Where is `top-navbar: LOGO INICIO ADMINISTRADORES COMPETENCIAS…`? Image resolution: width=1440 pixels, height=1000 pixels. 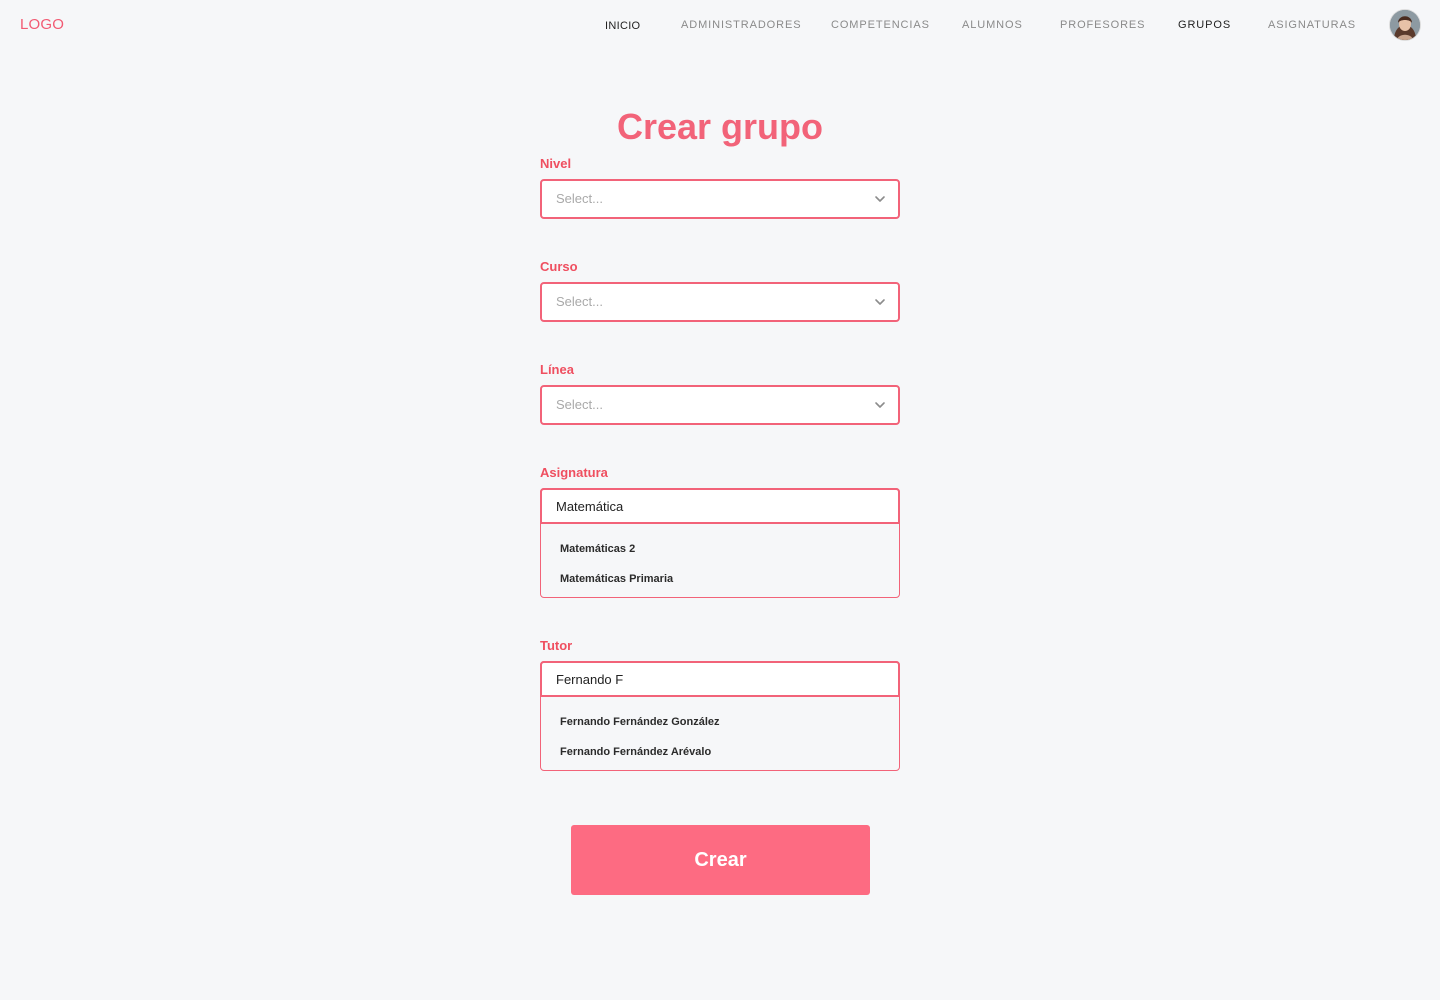
top-navbar: LOGO INICIO ADMINISTRADORES COMPETENCIAS… is located at coordinates (720, 25).